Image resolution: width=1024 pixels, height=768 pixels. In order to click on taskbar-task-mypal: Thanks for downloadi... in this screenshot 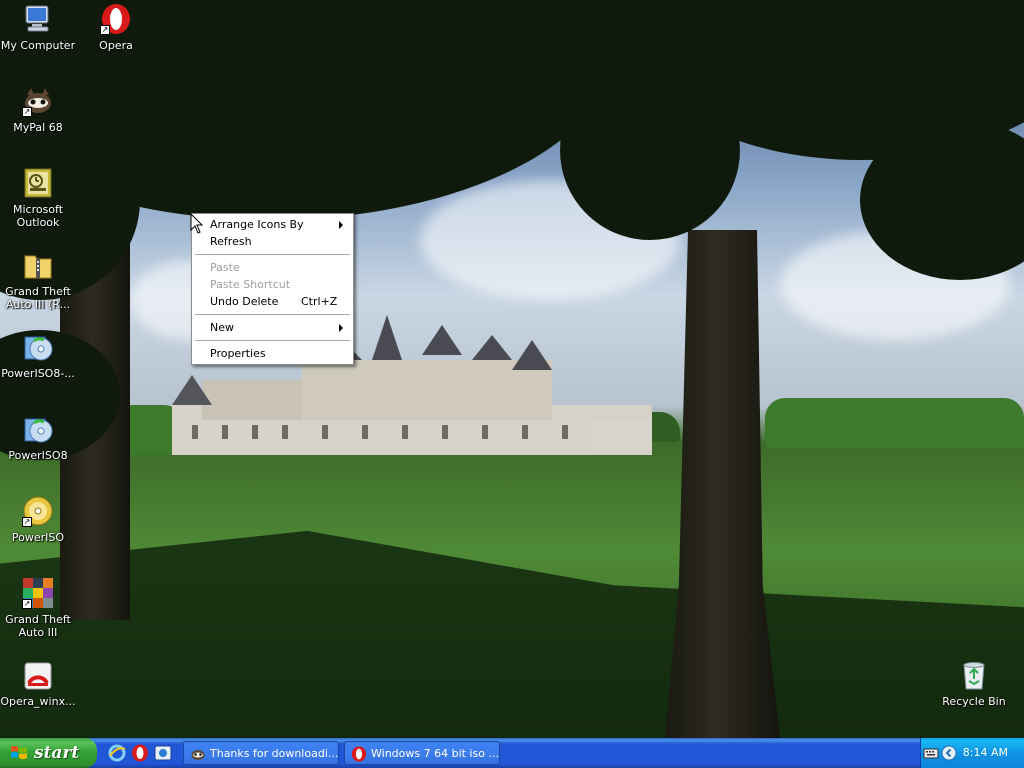, I will do `click(261, 753)`.